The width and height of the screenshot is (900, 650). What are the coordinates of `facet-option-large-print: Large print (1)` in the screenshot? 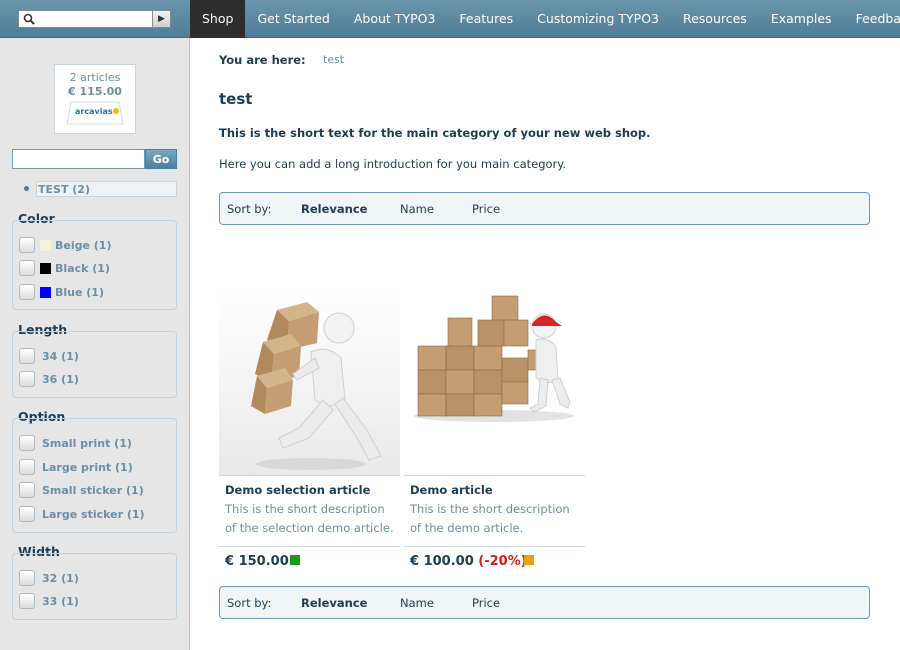 It's located at (76, 467).